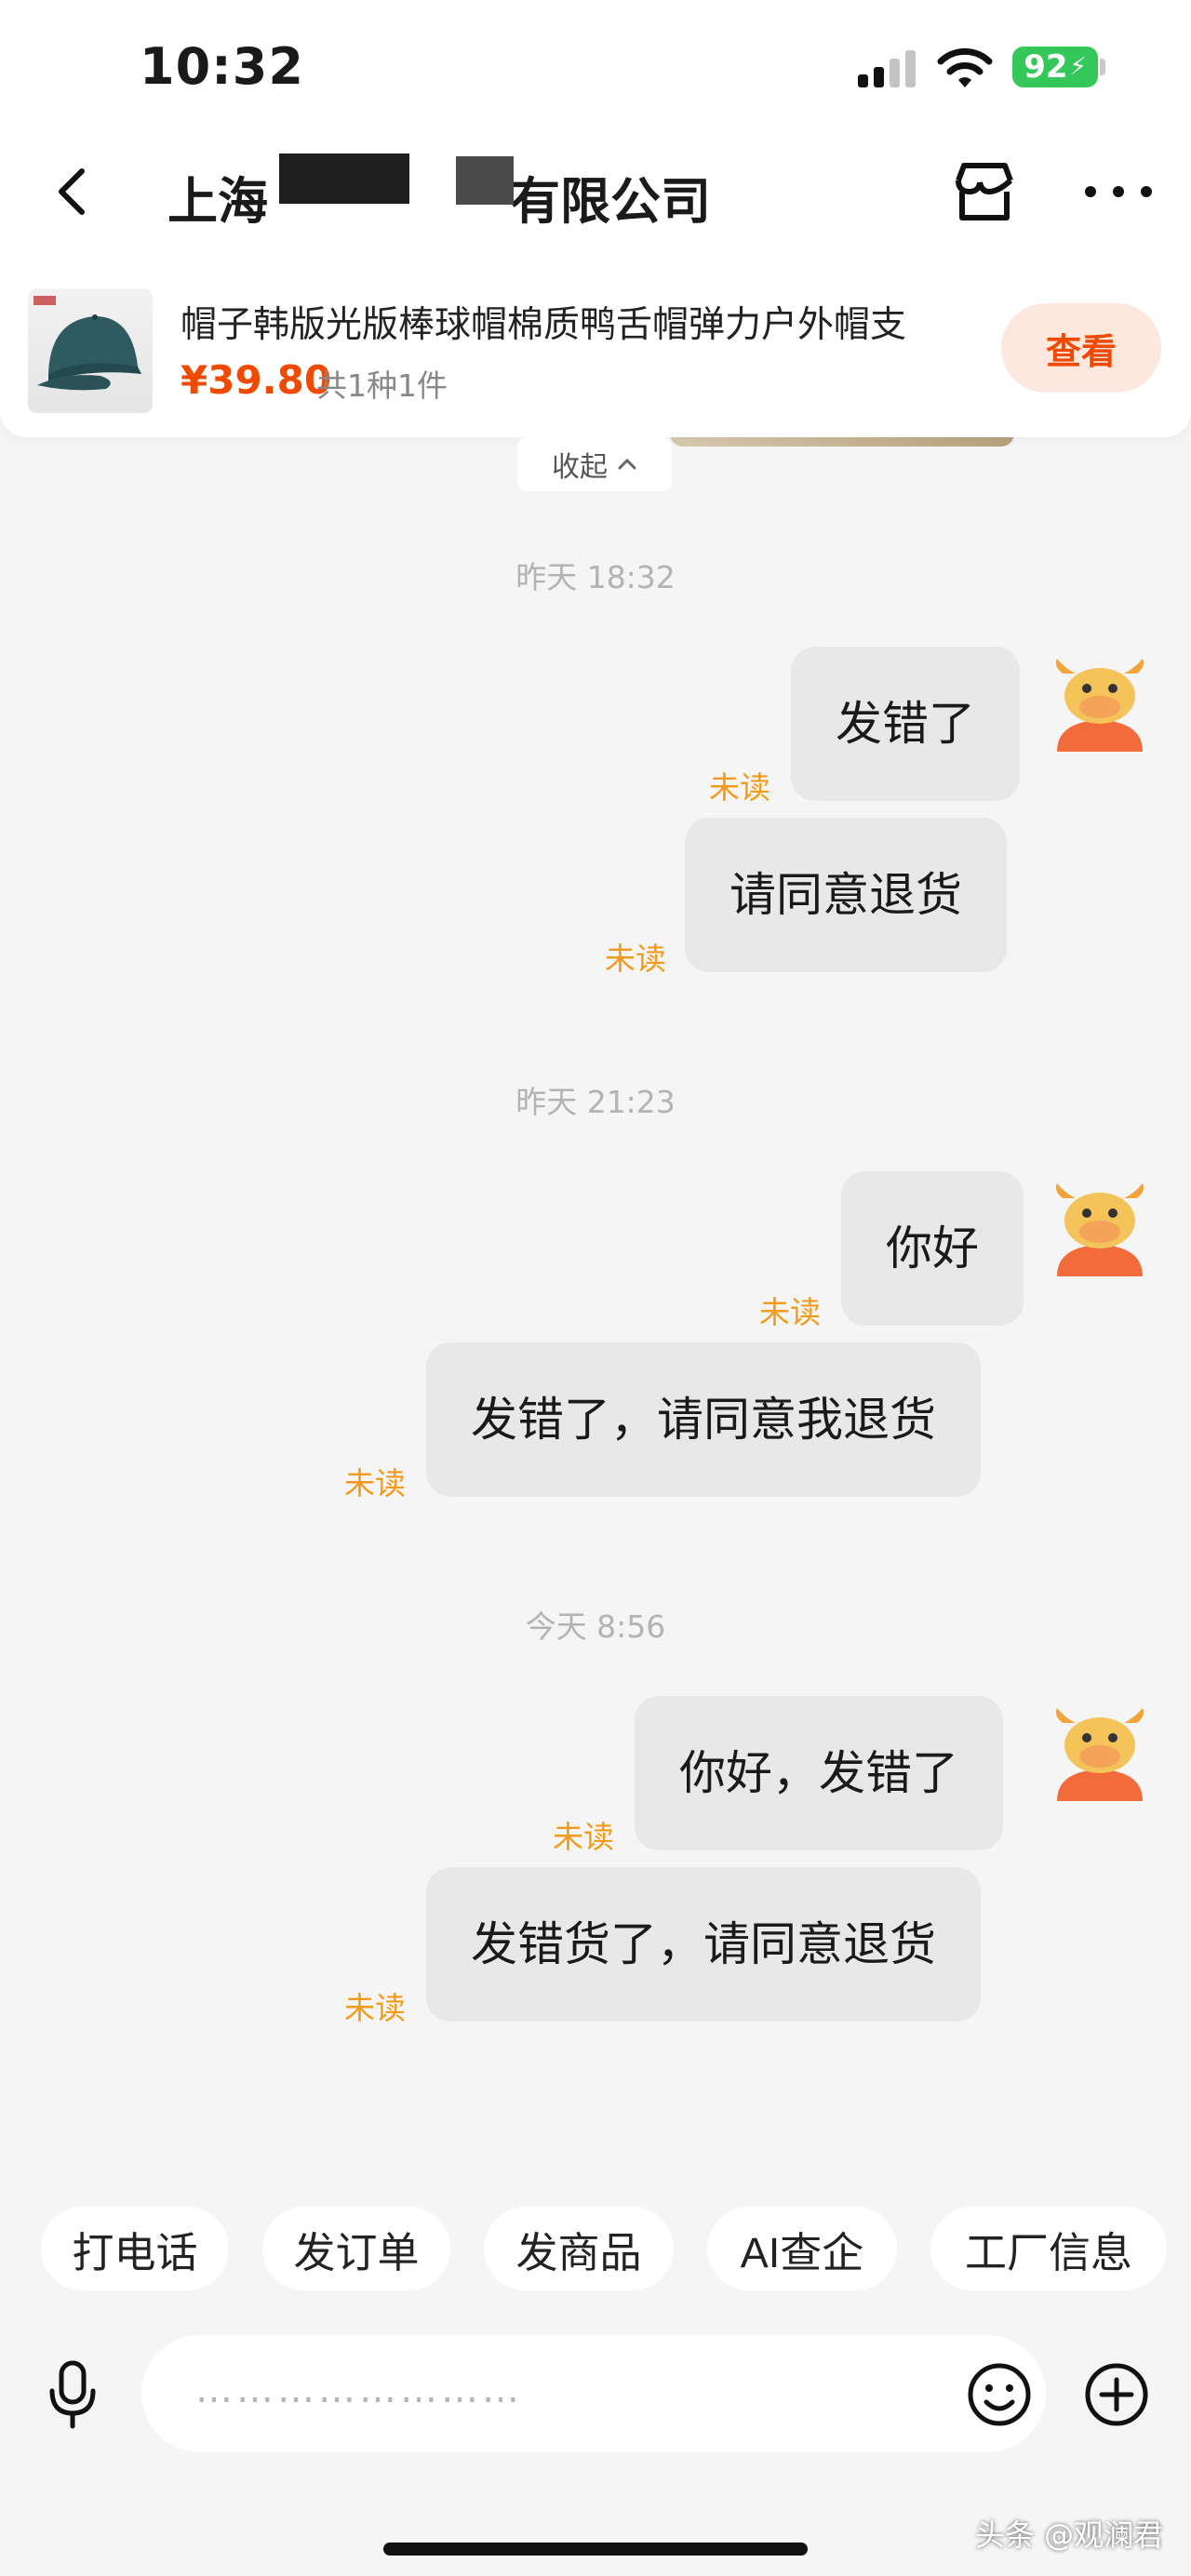 The width and height of the screenshot is (1191, 2576). What do you see at coordinates (1081, 348) in the screenshot?
I see `view-product-button: 查看` at bounding box center [1081, 348].